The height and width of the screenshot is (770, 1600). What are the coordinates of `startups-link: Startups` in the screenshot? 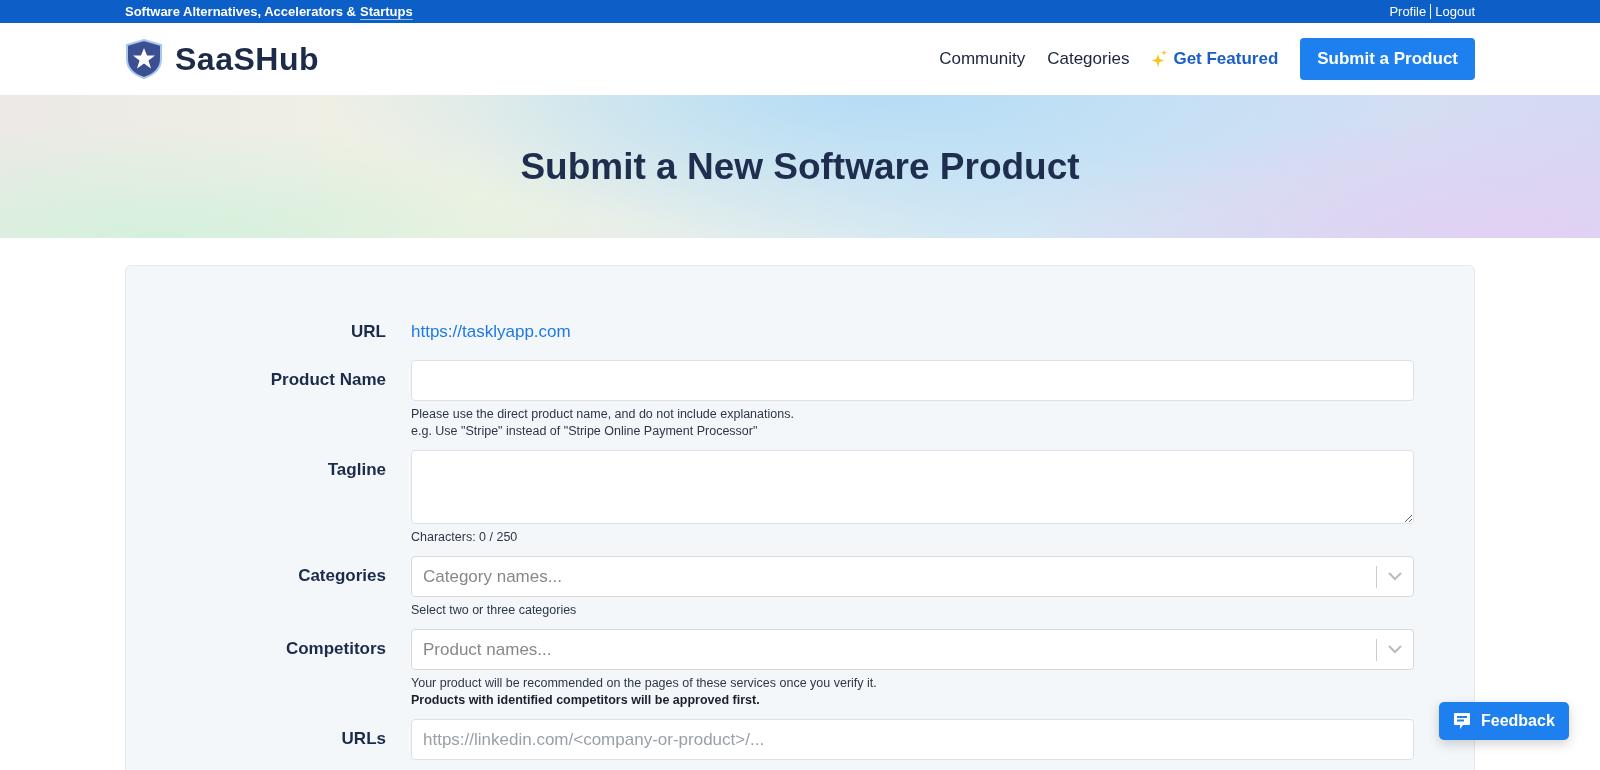 It's located at (386, 11).